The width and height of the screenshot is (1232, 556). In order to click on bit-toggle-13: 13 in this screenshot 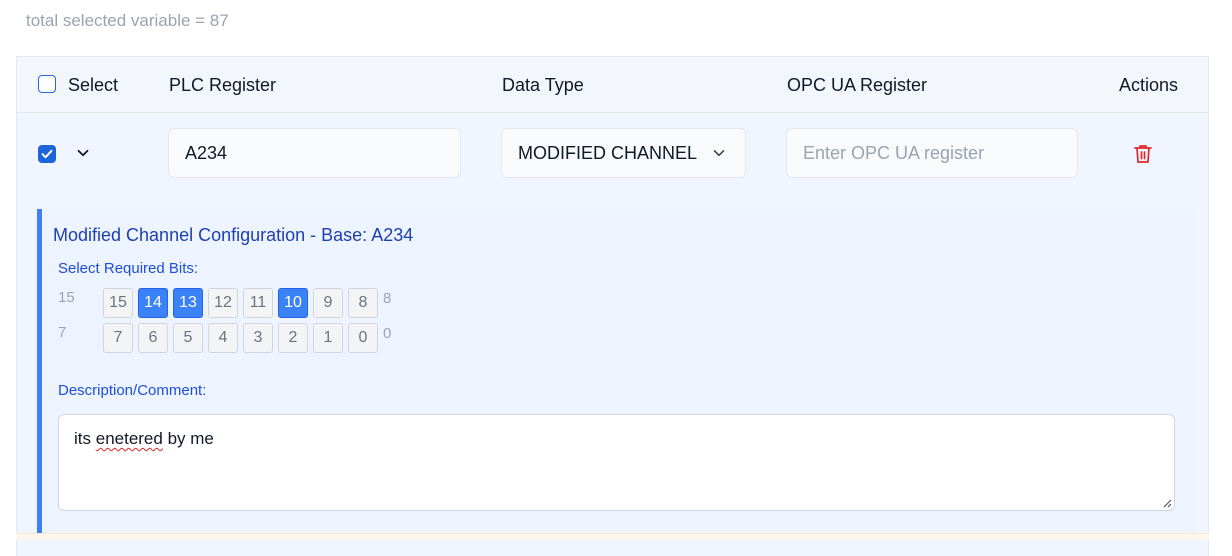, I will do `click(188, 303)`.